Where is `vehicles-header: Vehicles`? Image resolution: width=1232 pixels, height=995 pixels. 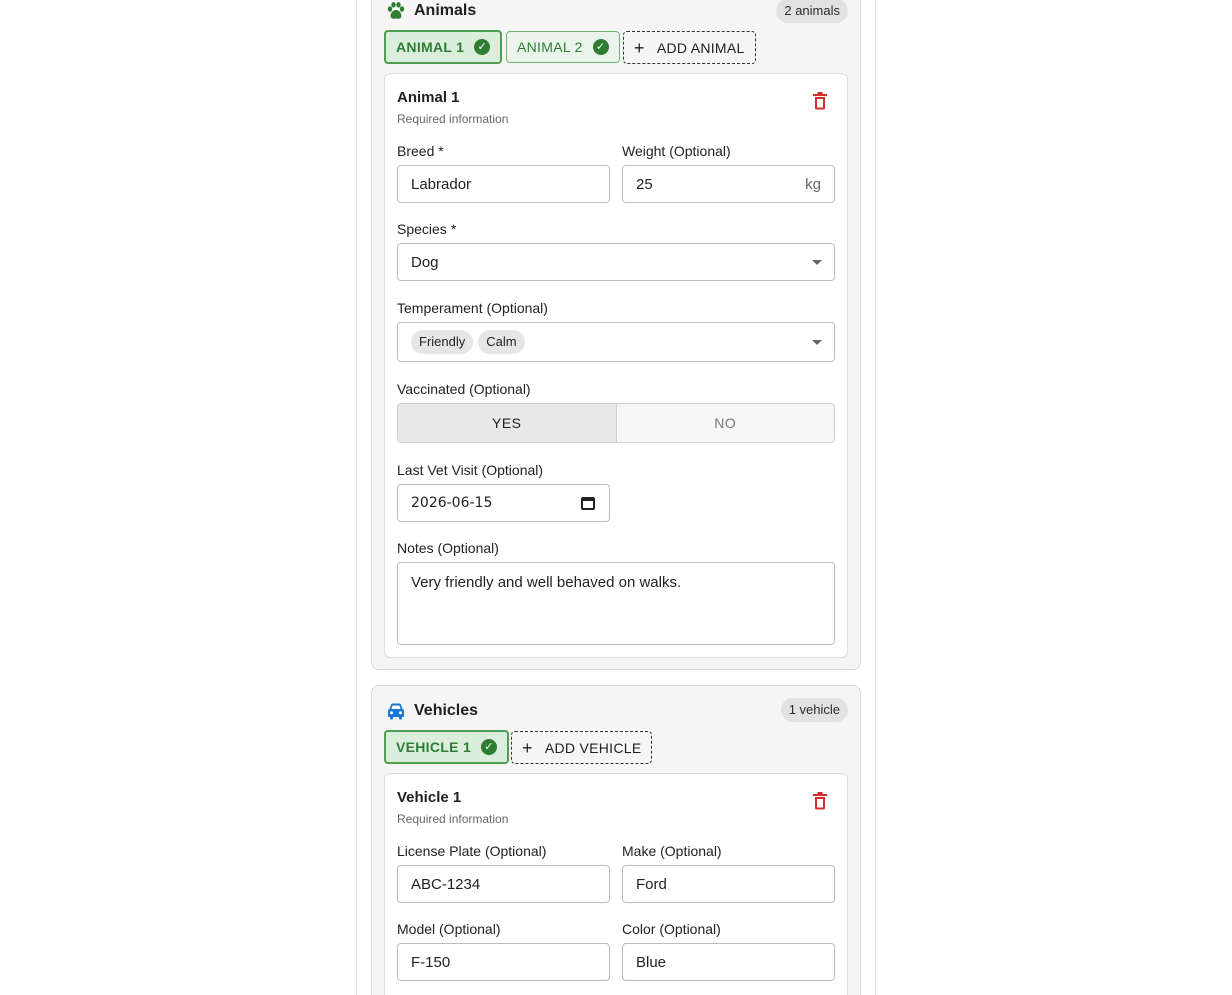 vehicles-header: Vehicles is located at coordinates (432, 711).